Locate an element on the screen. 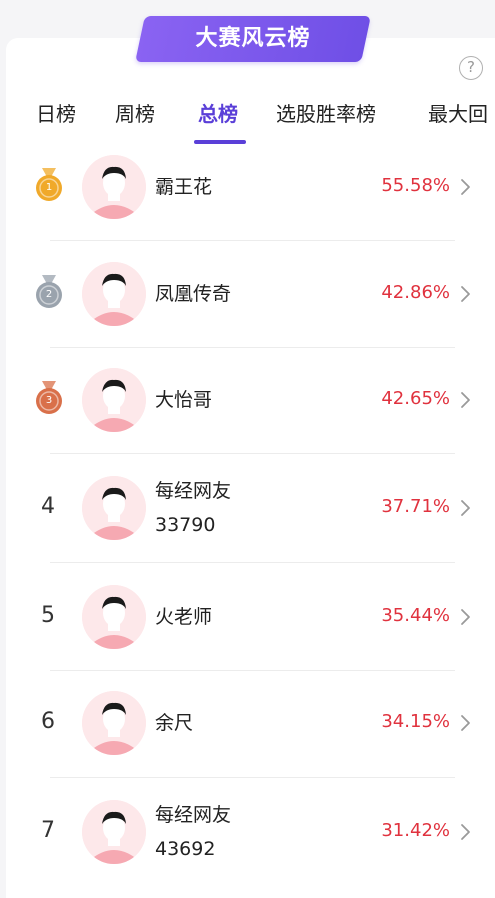 Image resolution: width=495 pixels, height=898 pixels. user-name-line2: 33790 is located at coordinates (185, 525).